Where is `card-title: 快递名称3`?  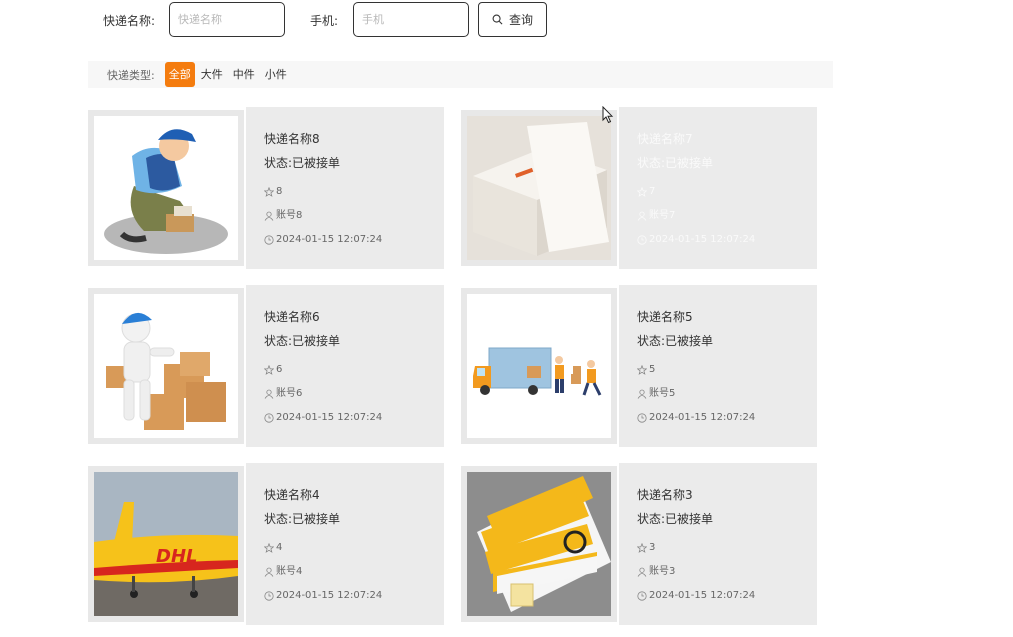
card-title: 快递名称3 is located at coordinates (727, 500).